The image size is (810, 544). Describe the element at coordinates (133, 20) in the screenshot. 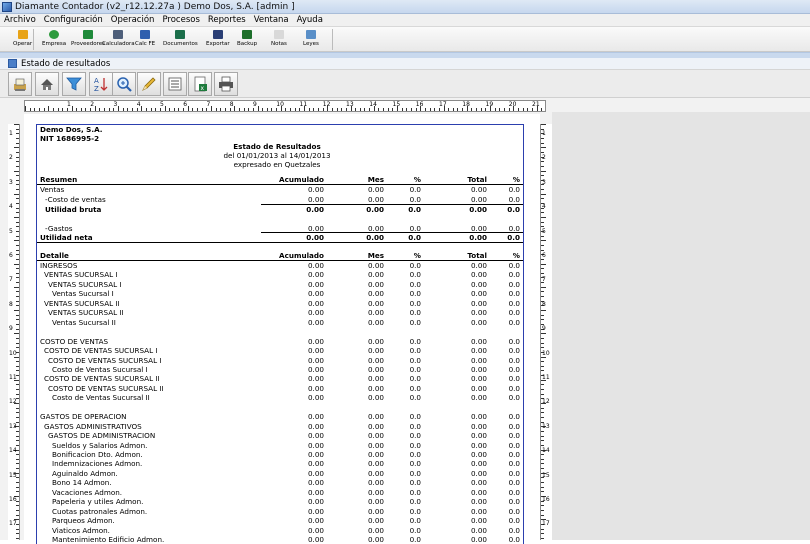

I see `menu-operacion: Operación` at that location.